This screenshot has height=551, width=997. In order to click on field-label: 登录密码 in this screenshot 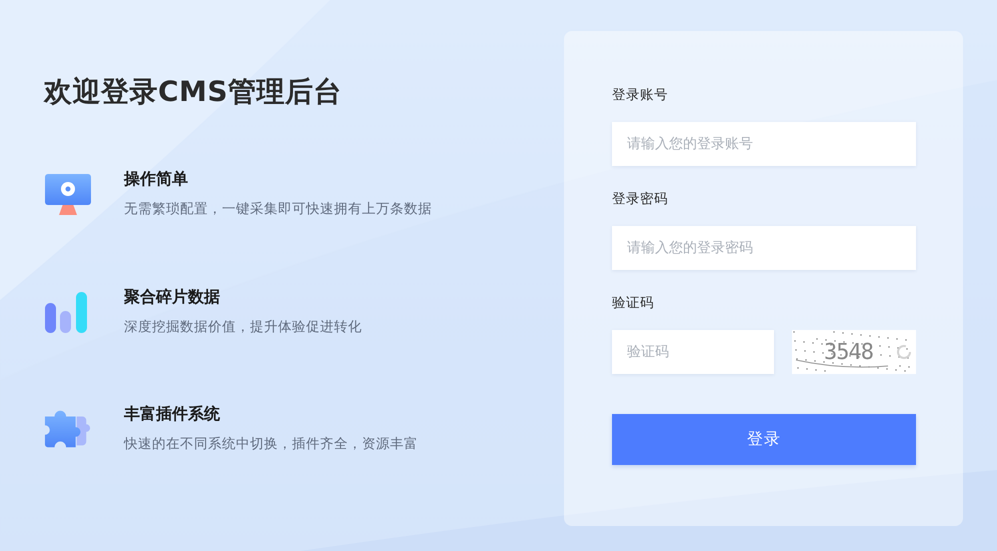, I will do `click(640, 199)`.